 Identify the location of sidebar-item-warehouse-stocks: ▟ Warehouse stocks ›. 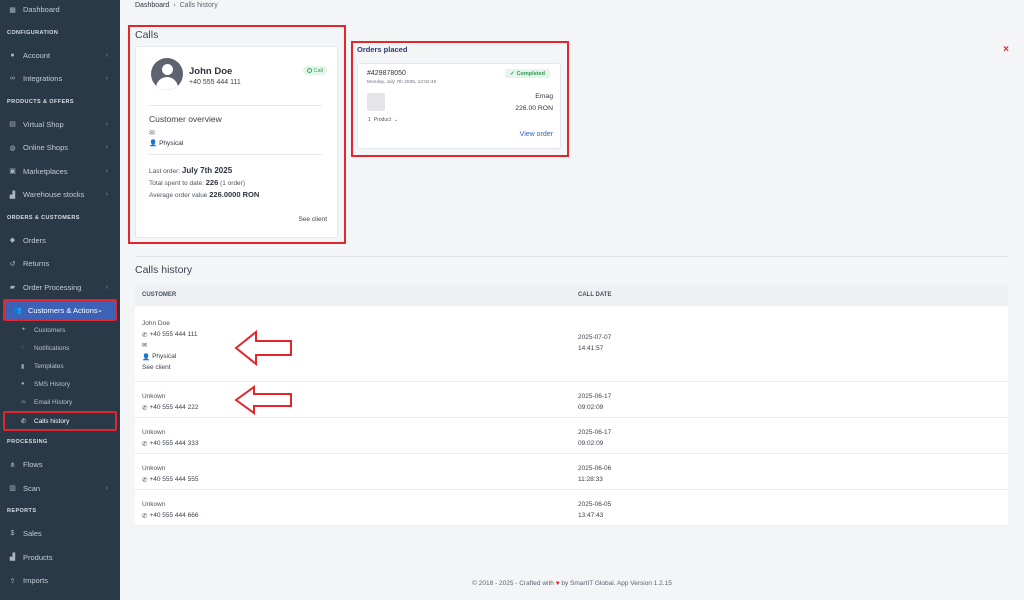
(60, 195).